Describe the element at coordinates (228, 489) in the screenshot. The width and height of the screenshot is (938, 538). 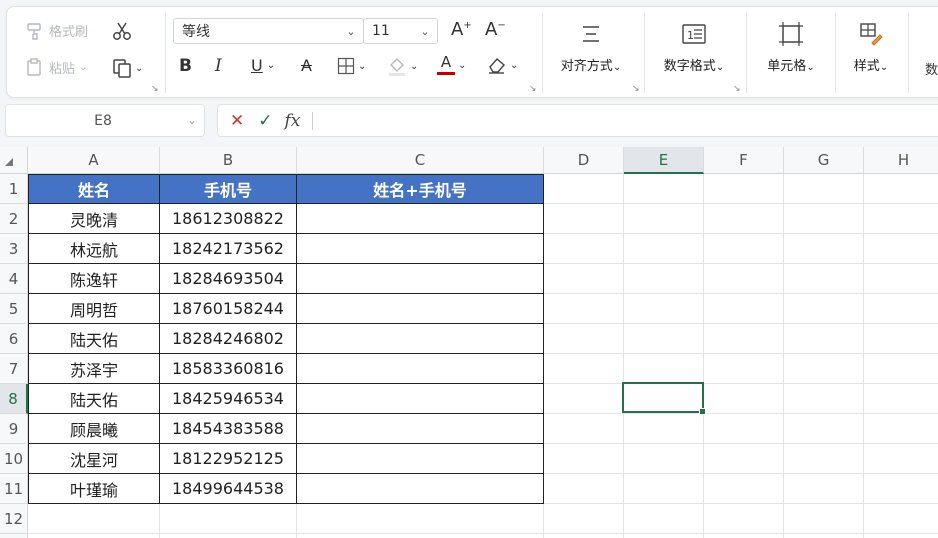
I see `phone-cell: 18499644538` at that location.